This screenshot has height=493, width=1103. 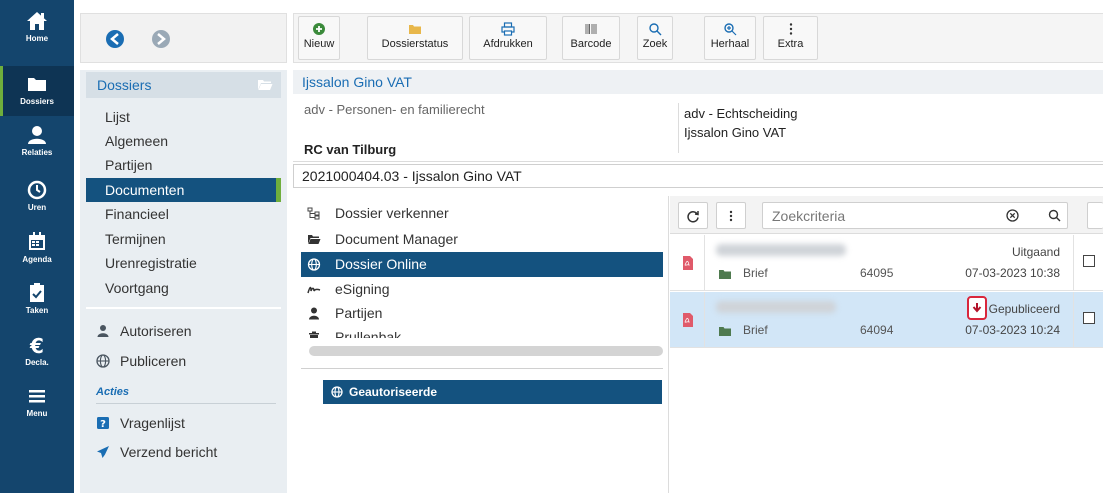 I want to click on case-type: adv - Echtscheiding, so click(x=741, y=113).